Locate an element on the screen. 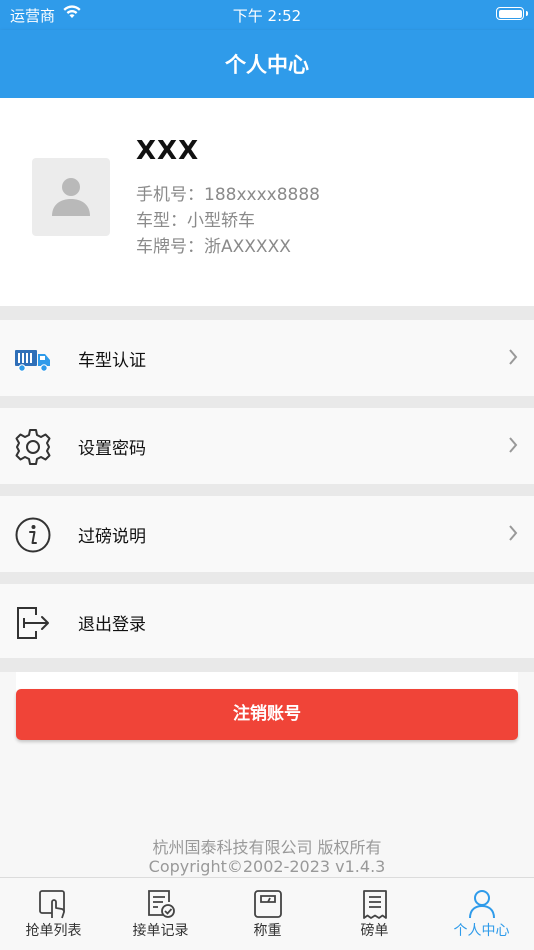  logout-icon is located at coordinates (33, 623).